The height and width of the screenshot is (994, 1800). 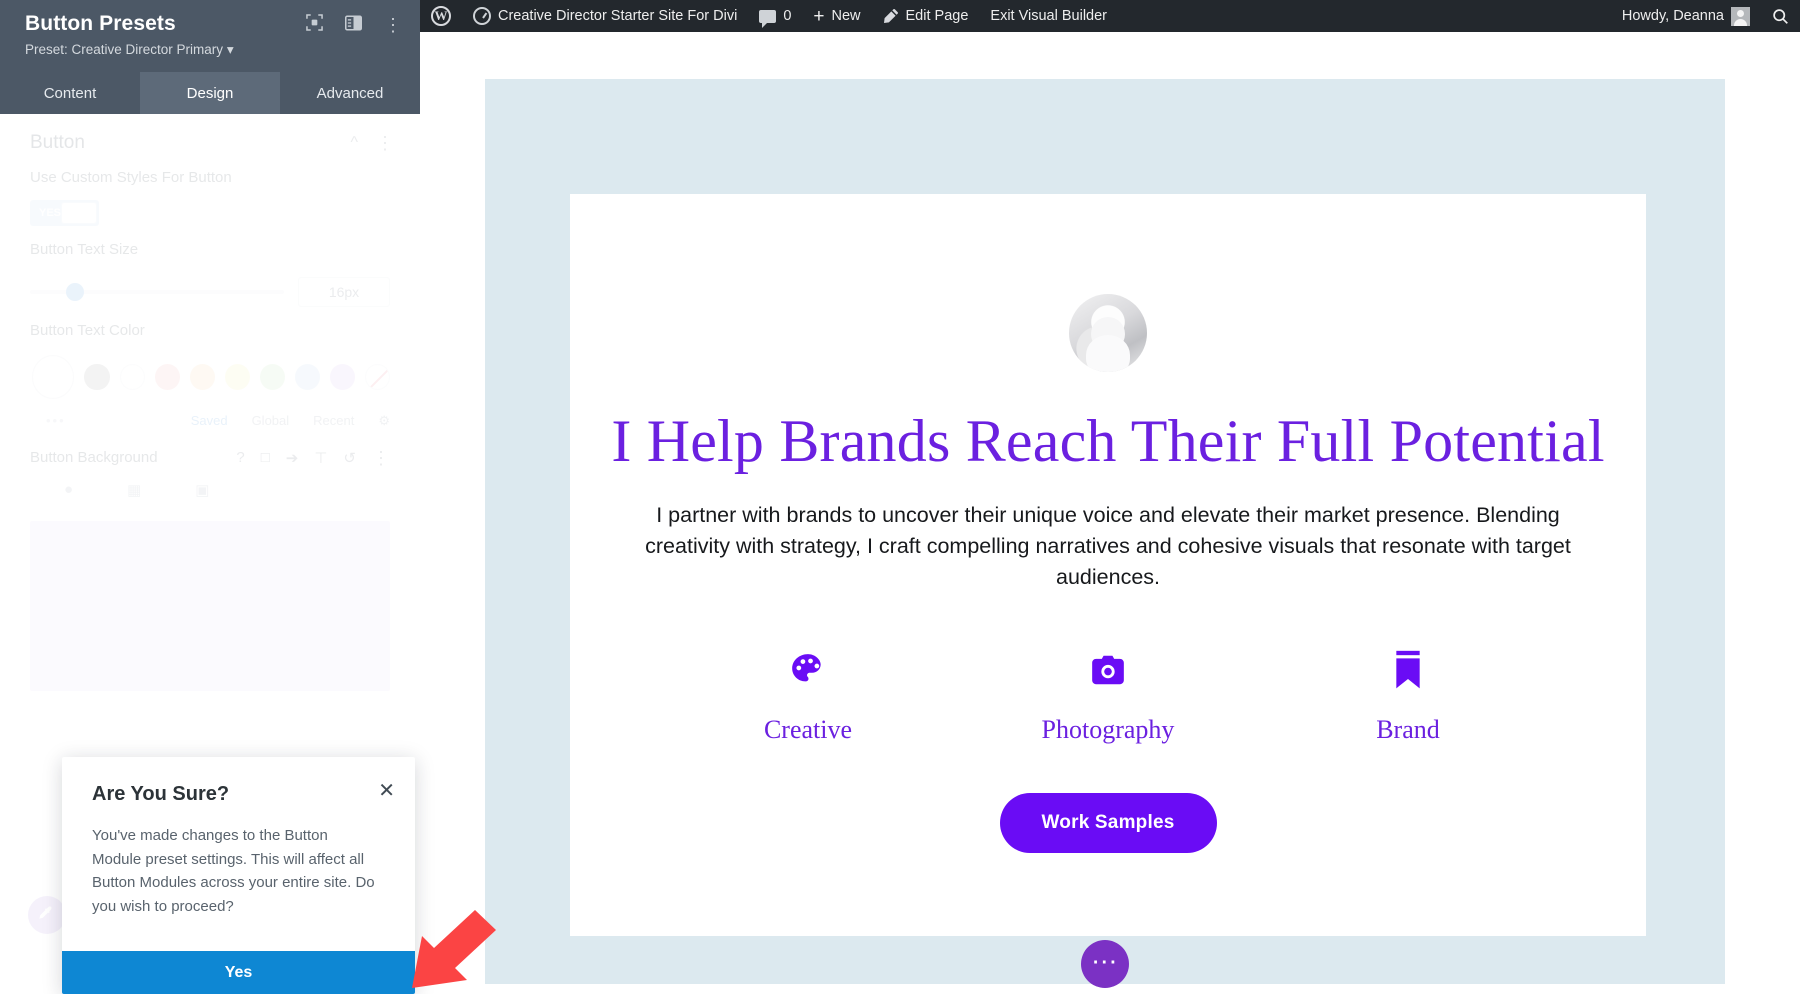 I want to click on toggle-value-label: YES, so click(x=50, y=213).